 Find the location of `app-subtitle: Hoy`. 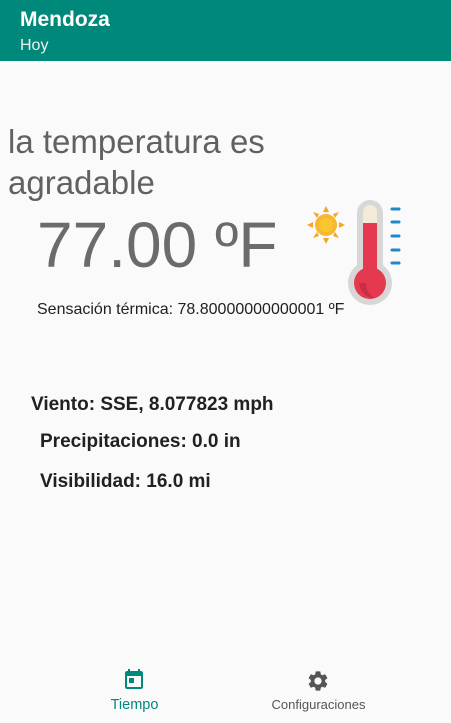

app-subtitle: Hoy is located at coordinates (34, 45).